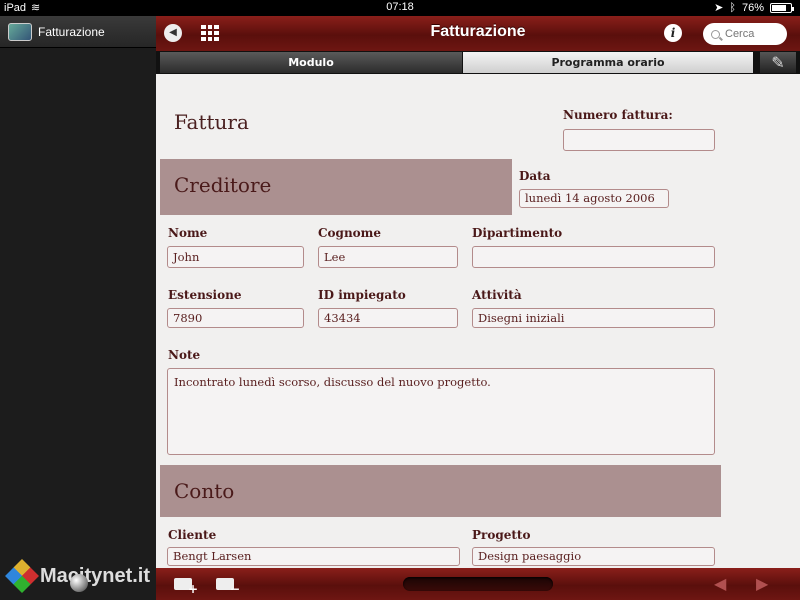  What do you see at coordinates (762, 583) in the screenshot?
I see `next-arrow-icon: ▶` at bounding box center [762, 583].